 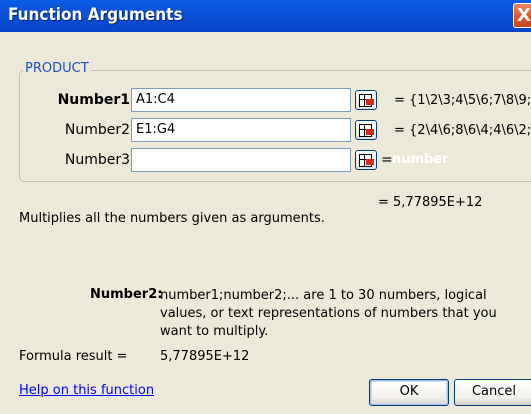 What do you see at coordinates (241, 160) in the screenshot?
I see `number3-input` at bounding box center [241, 160].